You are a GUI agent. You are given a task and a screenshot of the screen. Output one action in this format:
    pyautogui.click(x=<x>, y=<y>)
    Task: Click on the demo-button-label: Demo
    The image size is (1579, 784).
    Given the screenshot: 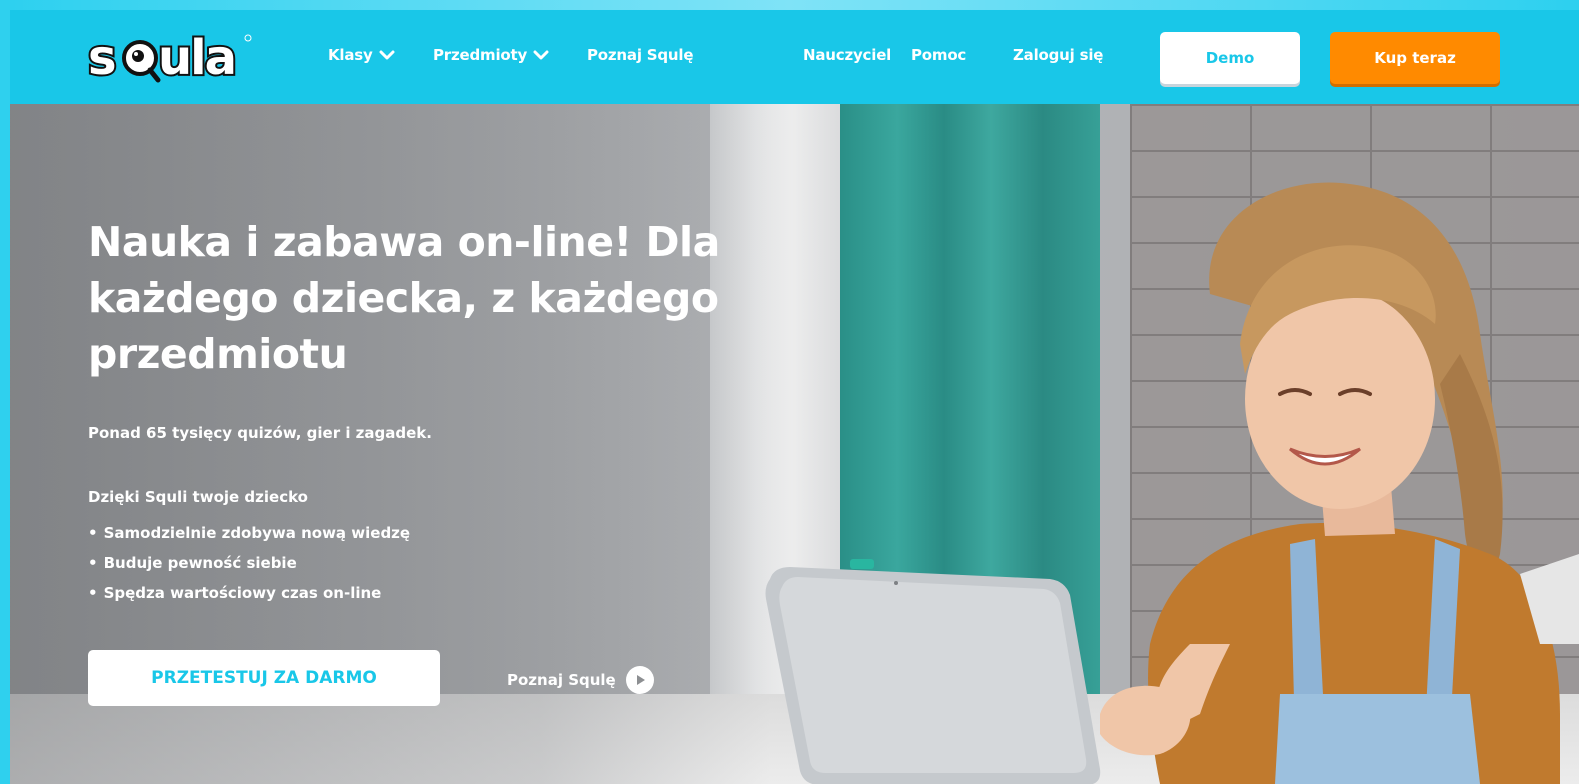 What is the action you would take?
    pyautogui.click(x=1230, y=58)
    